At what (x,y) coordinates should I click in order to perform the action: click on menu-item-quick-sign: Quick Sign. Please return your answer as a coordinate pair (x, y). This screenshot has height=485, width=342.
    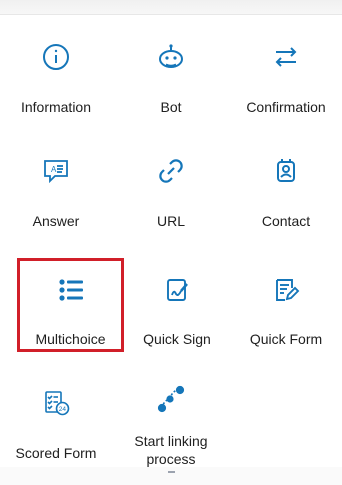
    Looking at the image, I should click on (177, 303).